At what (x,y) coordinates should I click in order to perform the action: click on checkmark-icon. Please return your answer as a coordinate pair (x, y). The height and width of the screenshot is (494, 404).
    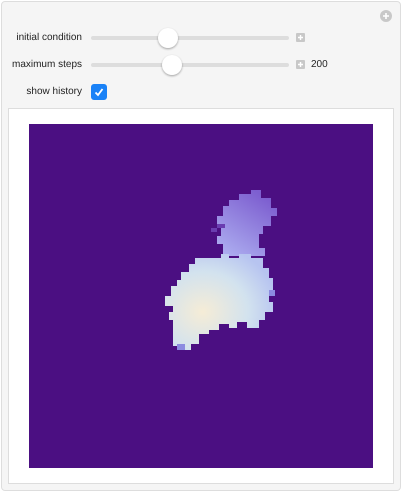
    Looking at the image, I should click on (99, 91).